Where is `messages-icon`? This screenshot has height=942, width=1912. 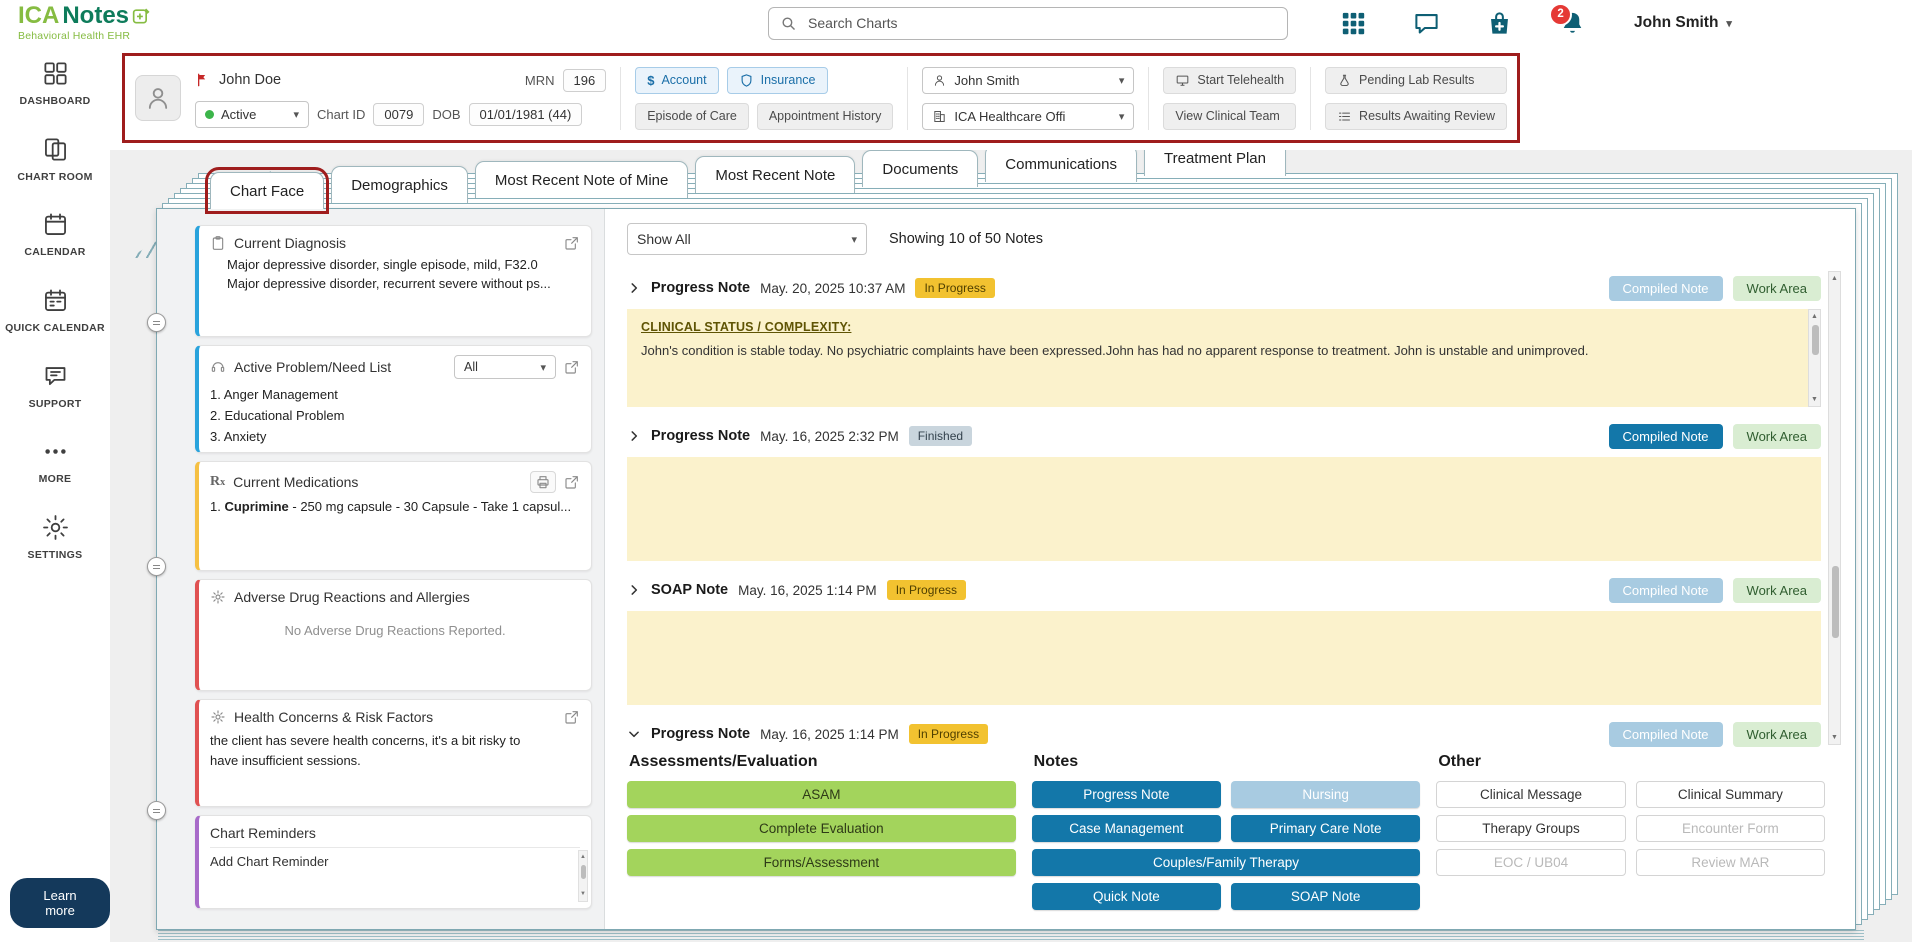
messages-icon is located at coordinates (1426, 23).